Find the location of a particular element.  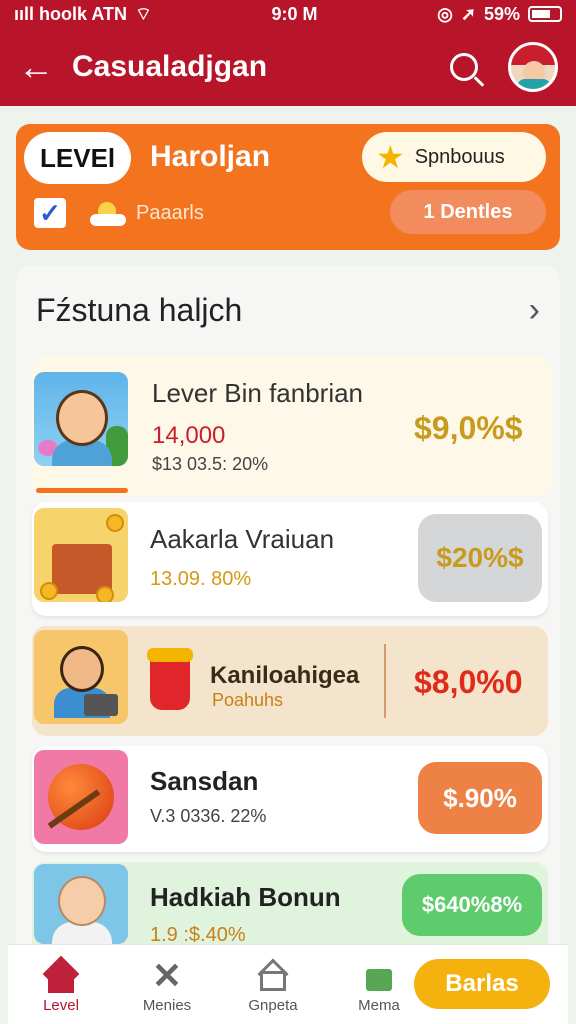

level-label: LEVEl is located at coordinates (78, 157).